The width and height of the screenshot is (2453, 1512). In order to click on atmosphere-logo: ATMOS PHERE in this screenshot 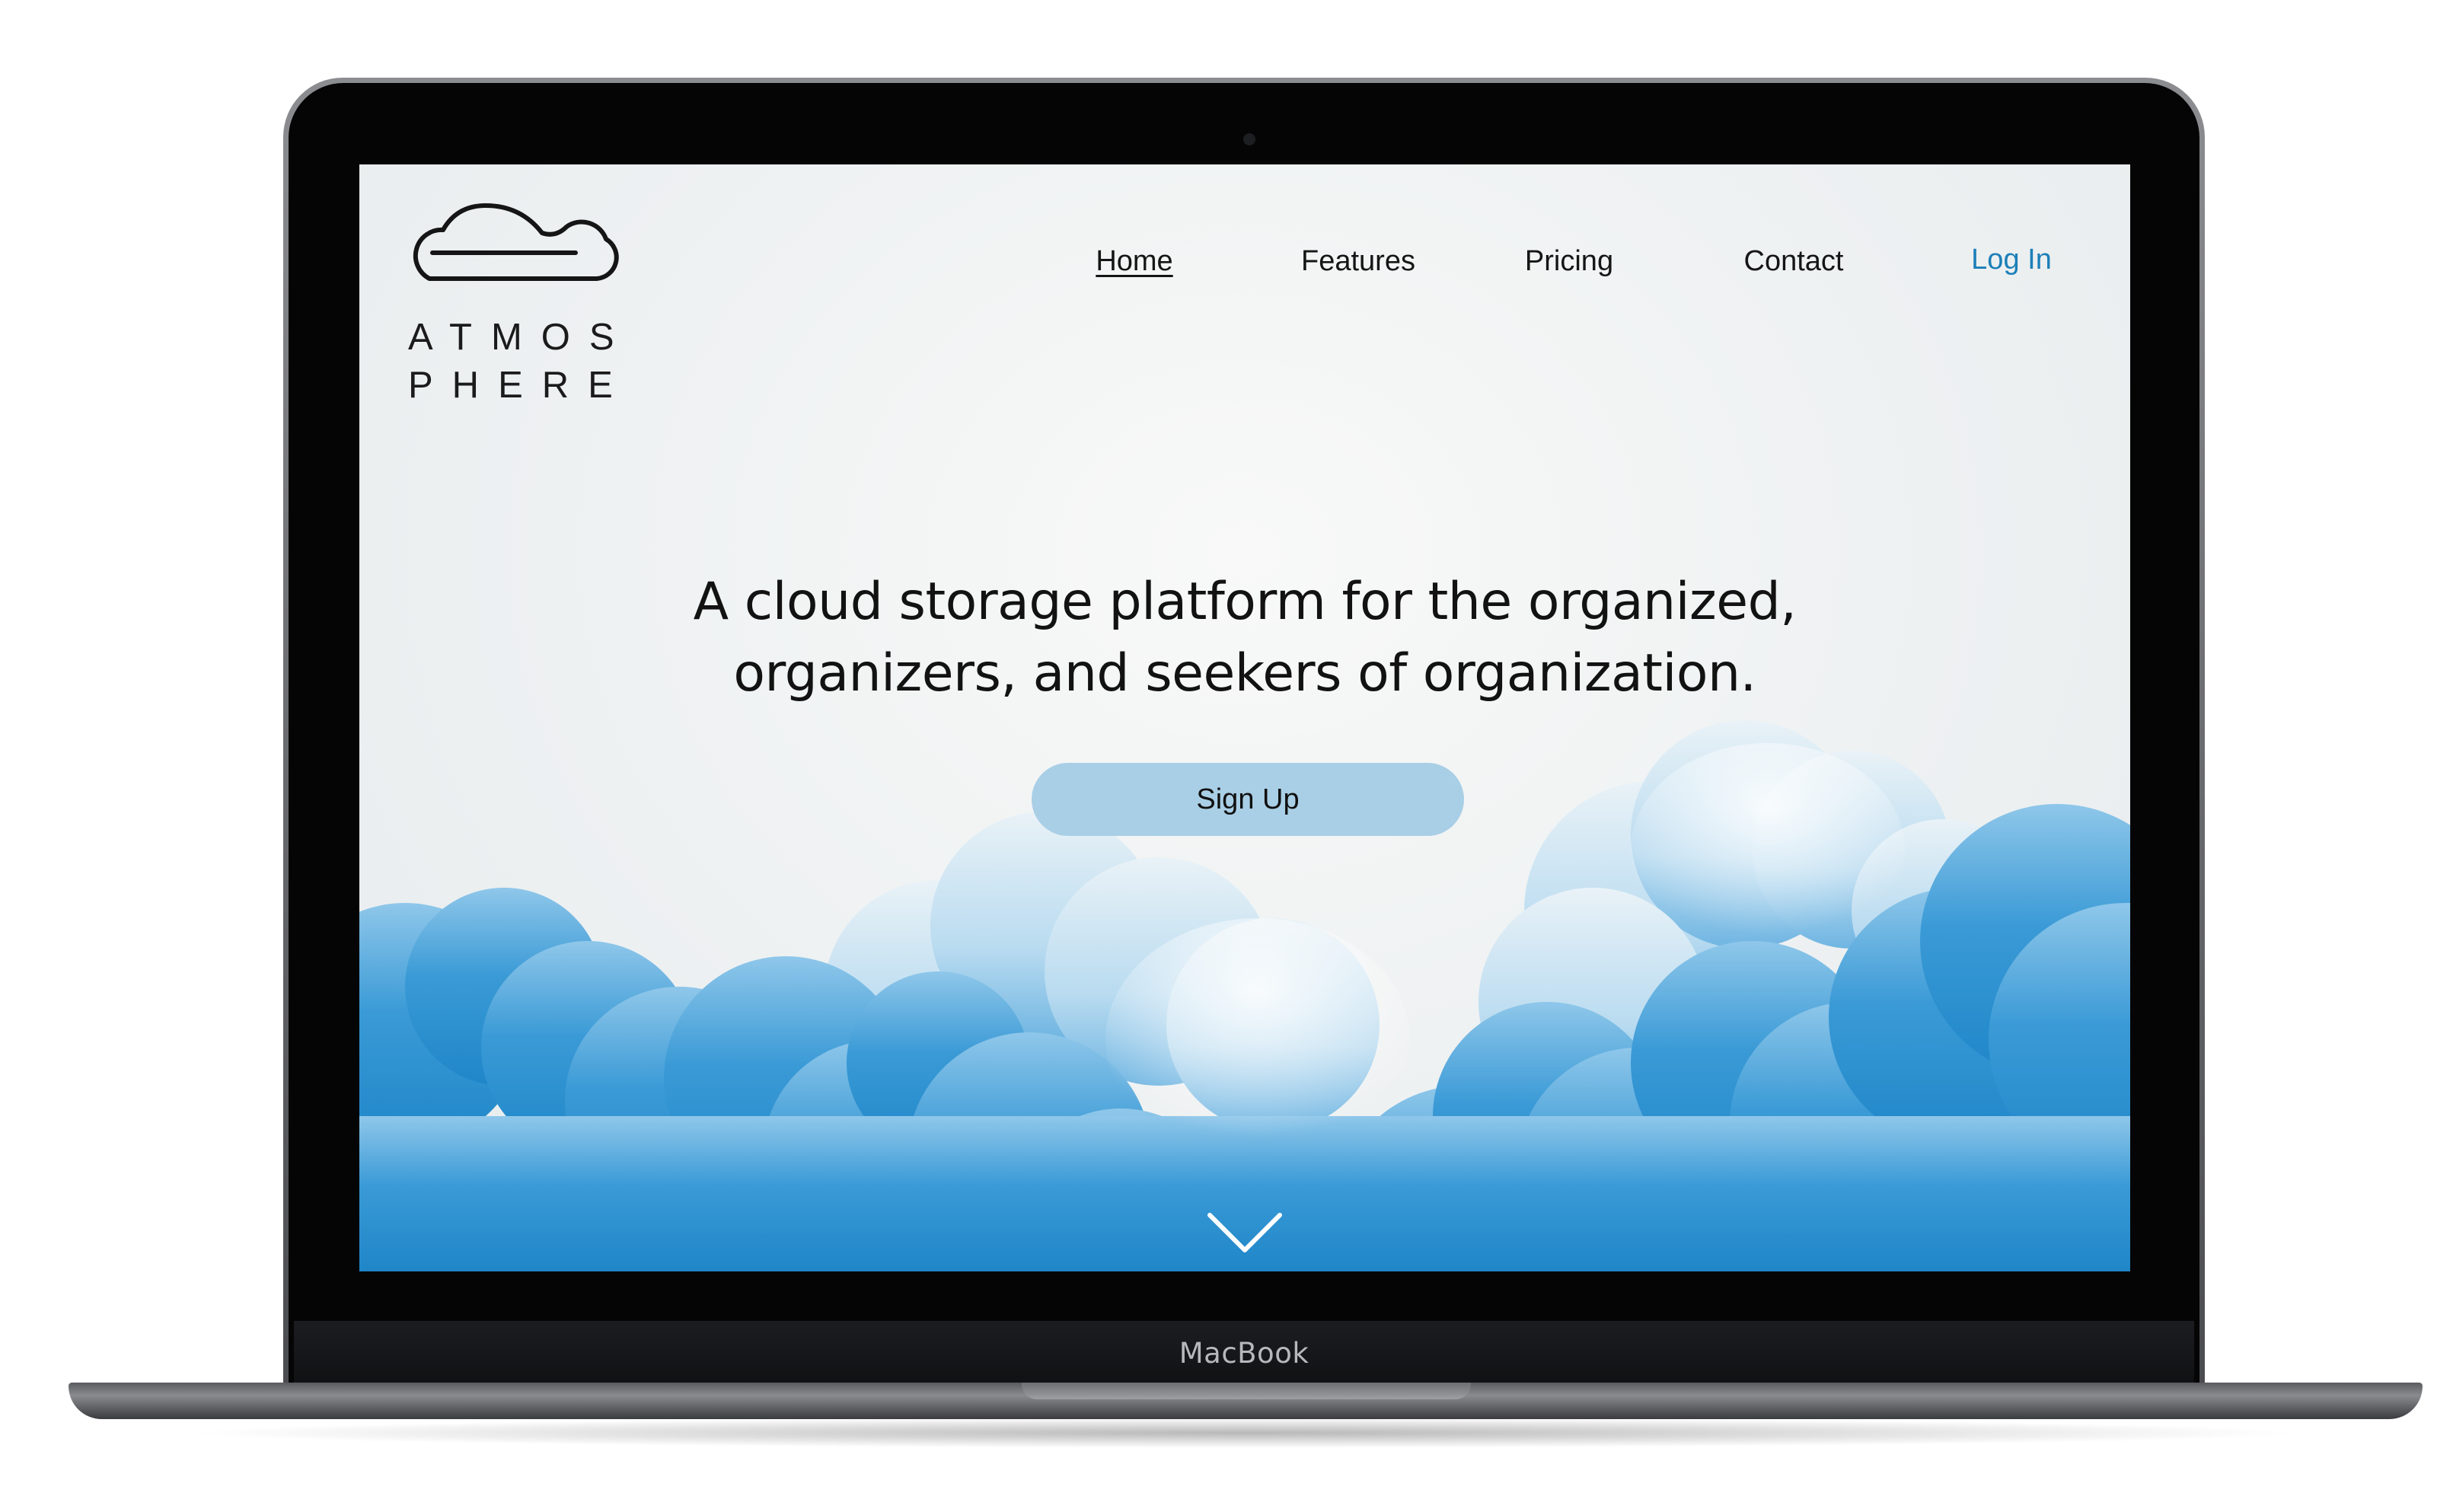, I will do `click(517, 302)`.